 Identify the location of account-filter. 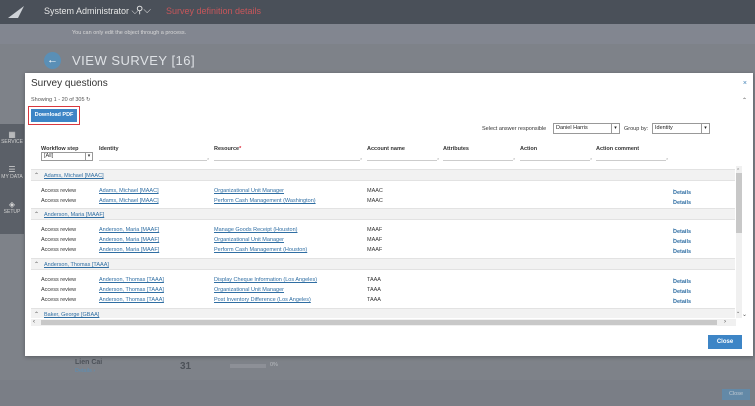
(402, 157).